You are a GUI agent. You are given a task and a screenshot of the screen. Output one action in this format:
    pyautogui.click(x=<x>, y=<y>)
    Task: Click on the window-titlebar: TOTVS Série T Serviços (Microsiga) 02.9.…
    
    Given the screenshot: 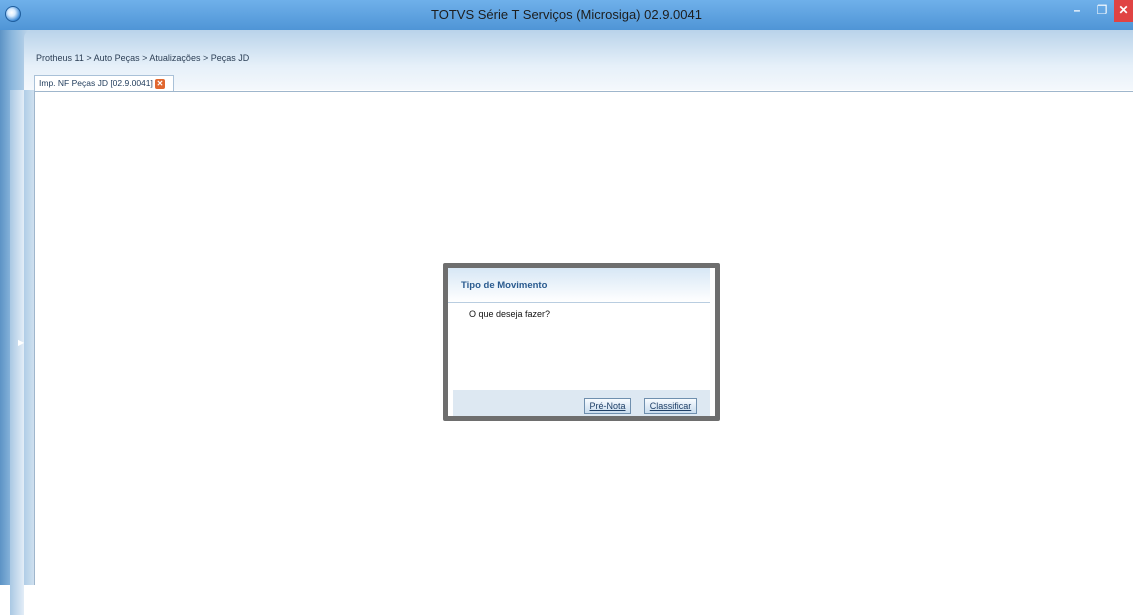 What is the action you would take?
    pyautogui.click(x=566, y=15)
    